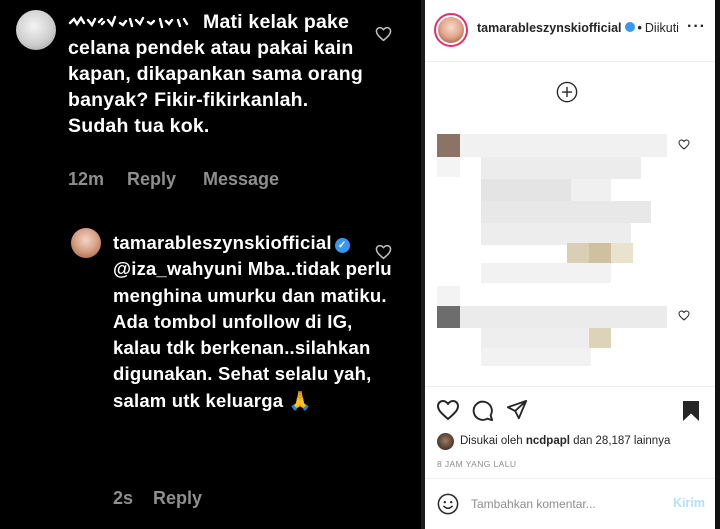 The width and height of the screenshot is (720, 529). I want to click on reply-time: 2s, so click(123, 498).